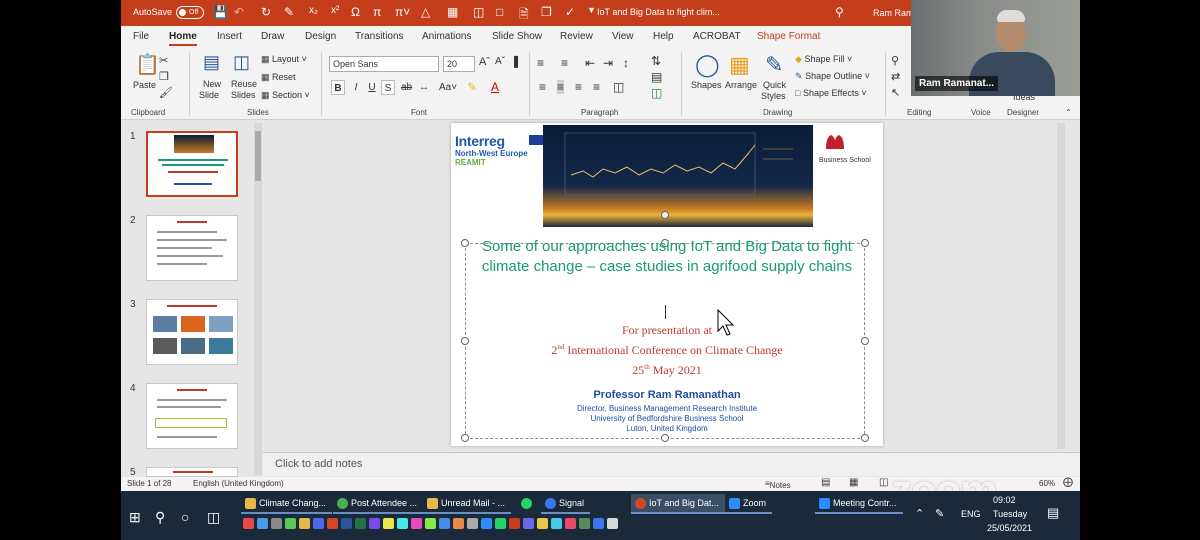 This screenshot has height=540, width=1200. Describe the element at coordinates (372, 87) in the screenshot. I see `underline-button: U` at that location.